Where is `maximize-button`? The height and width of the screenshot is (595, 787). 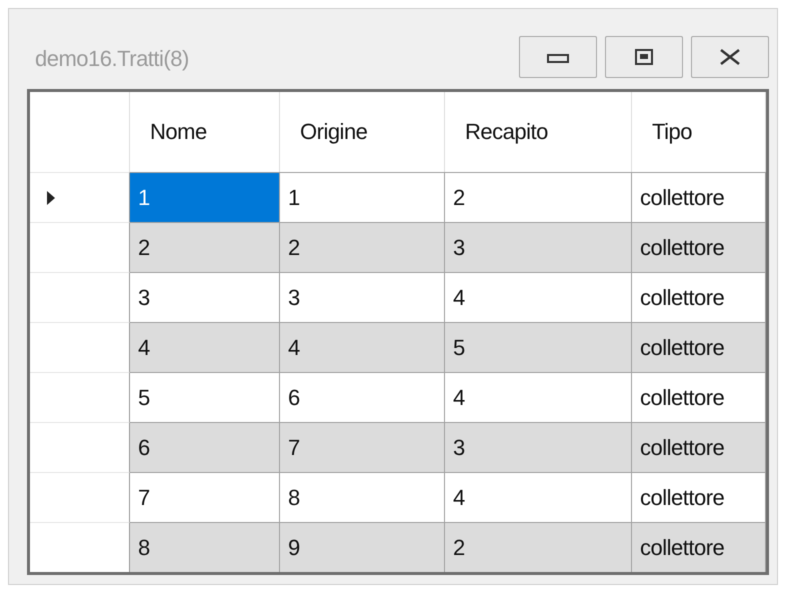 maximize-button is located at coordinates (644, 57).